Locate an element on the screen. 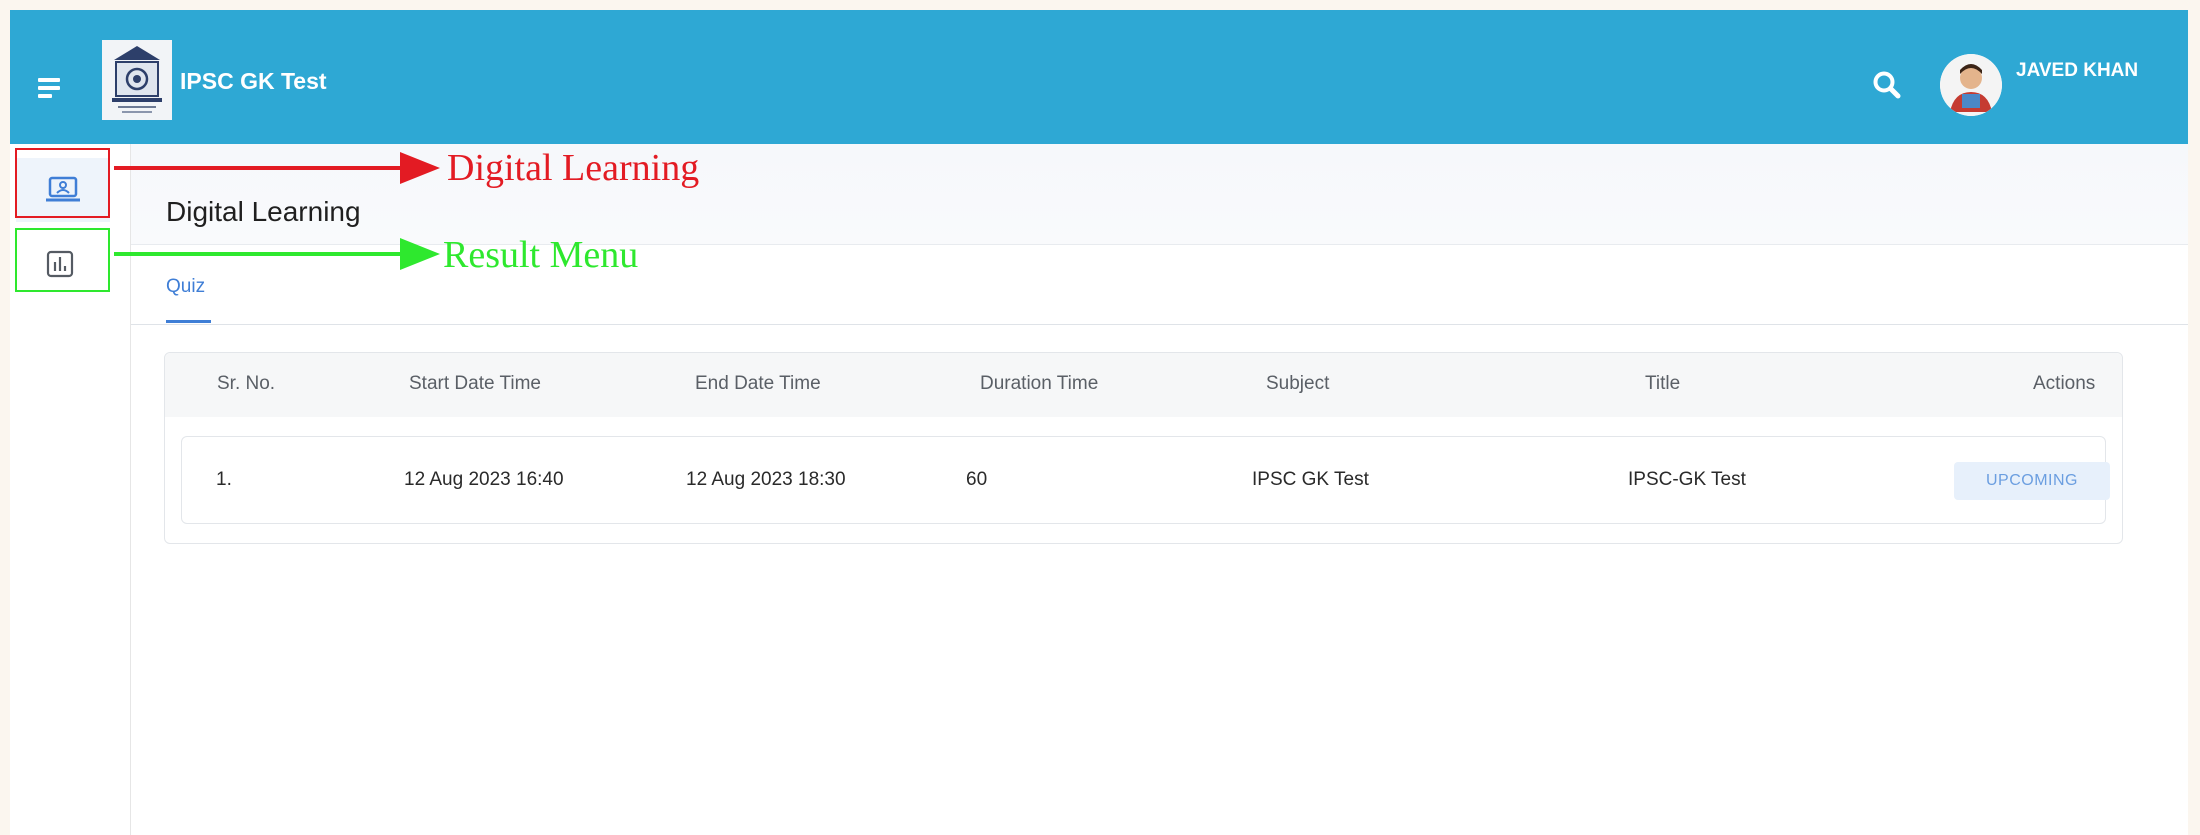  column-header-actions: Actions is located at coordinates (2064, 383).